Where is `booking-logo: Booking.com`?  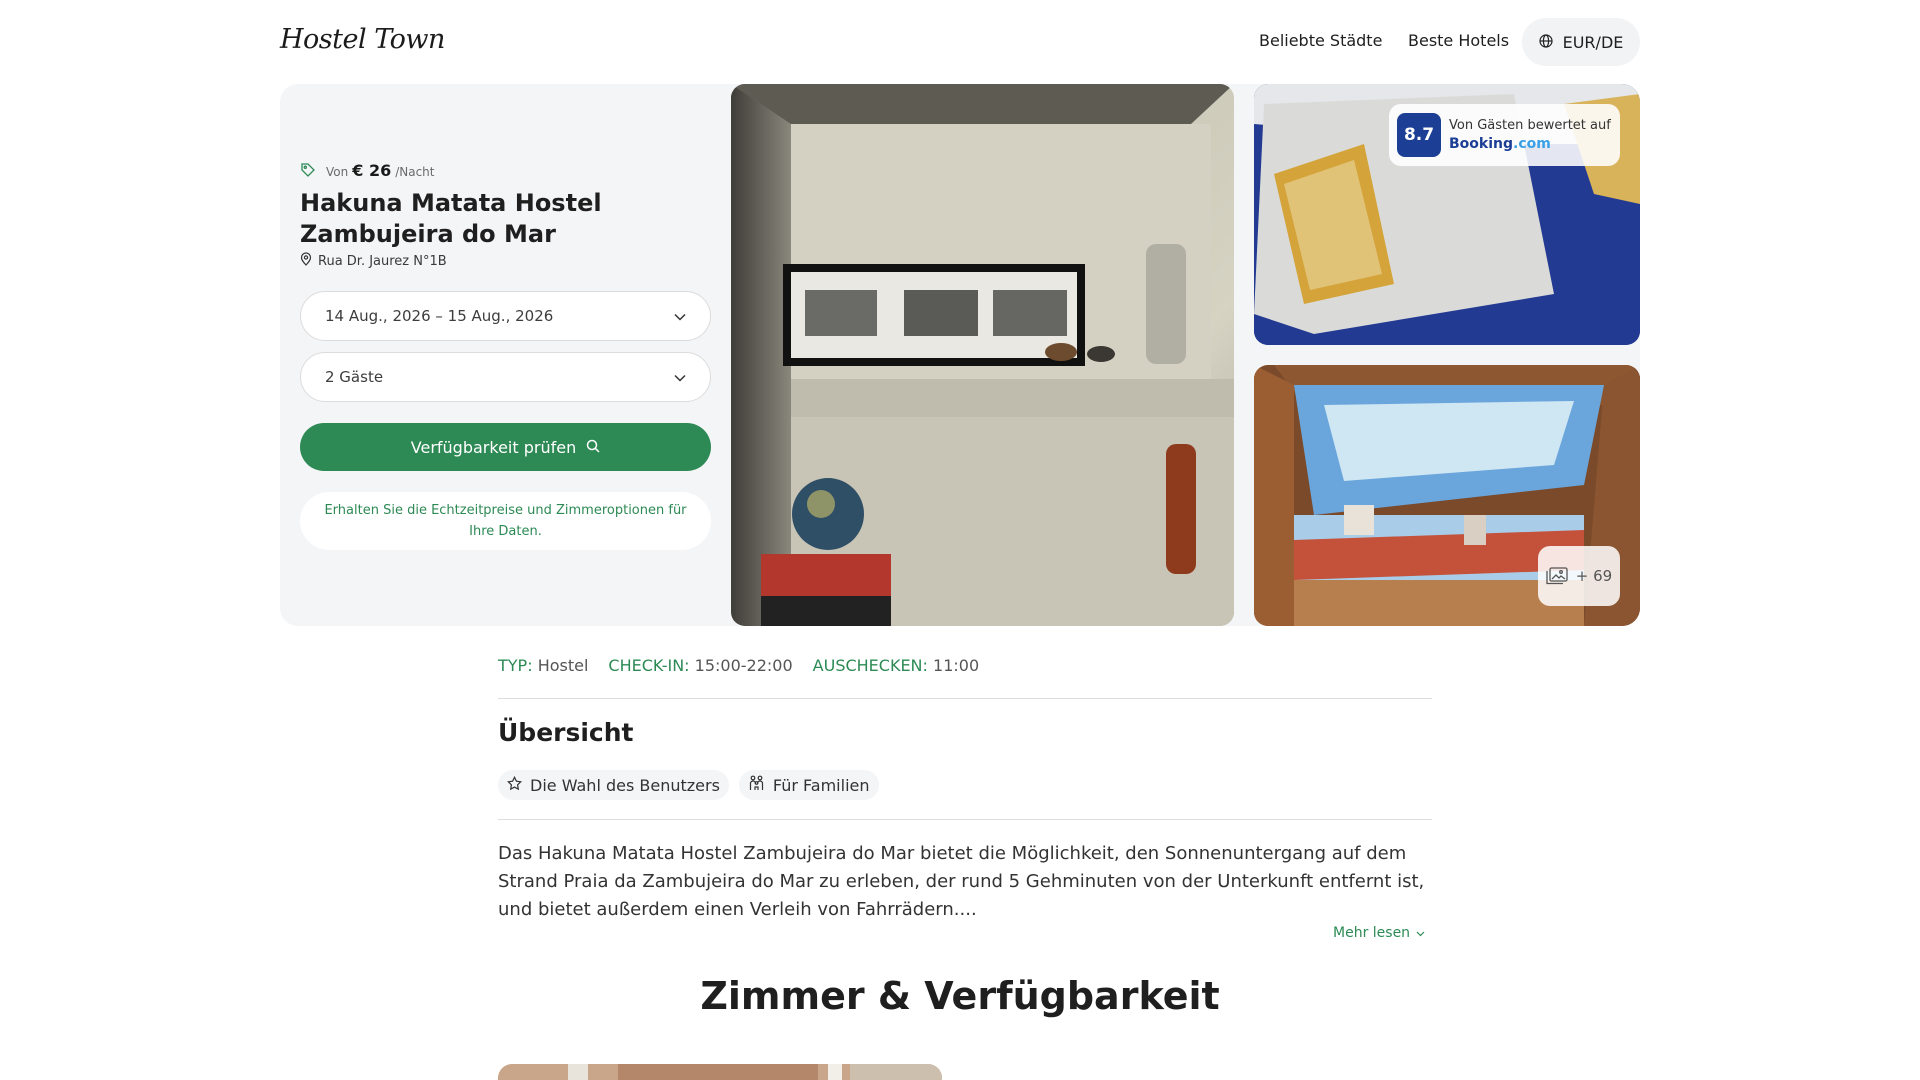
booking-logo: Booking.com is located at coordinates (1530, 144).